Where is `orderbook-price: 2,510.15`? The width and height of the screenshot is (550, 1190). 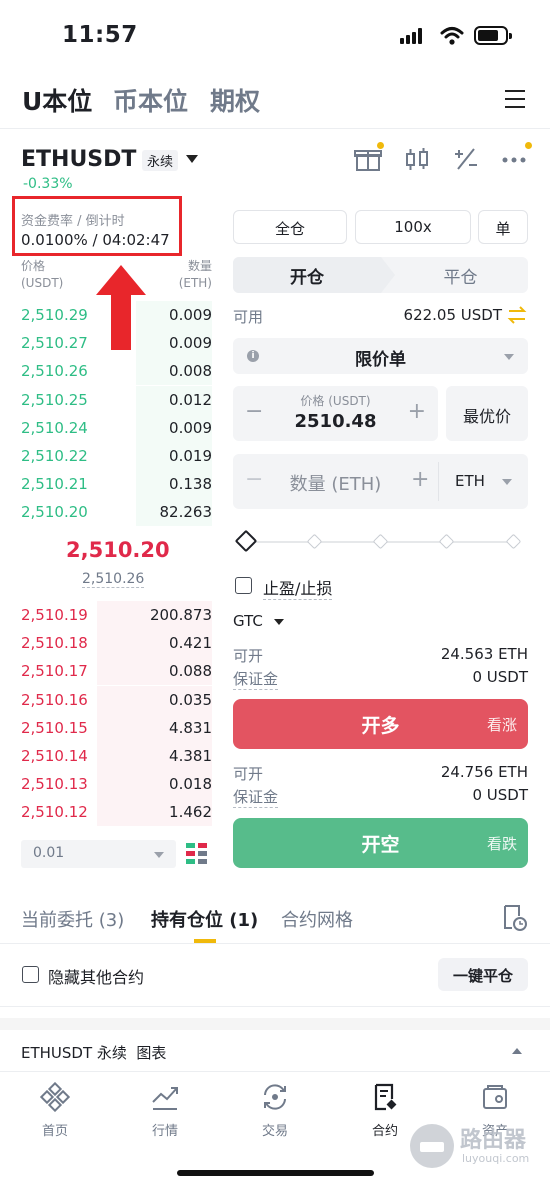
orderbook-price: 2,510.15 is located at coordinates (54, 727).